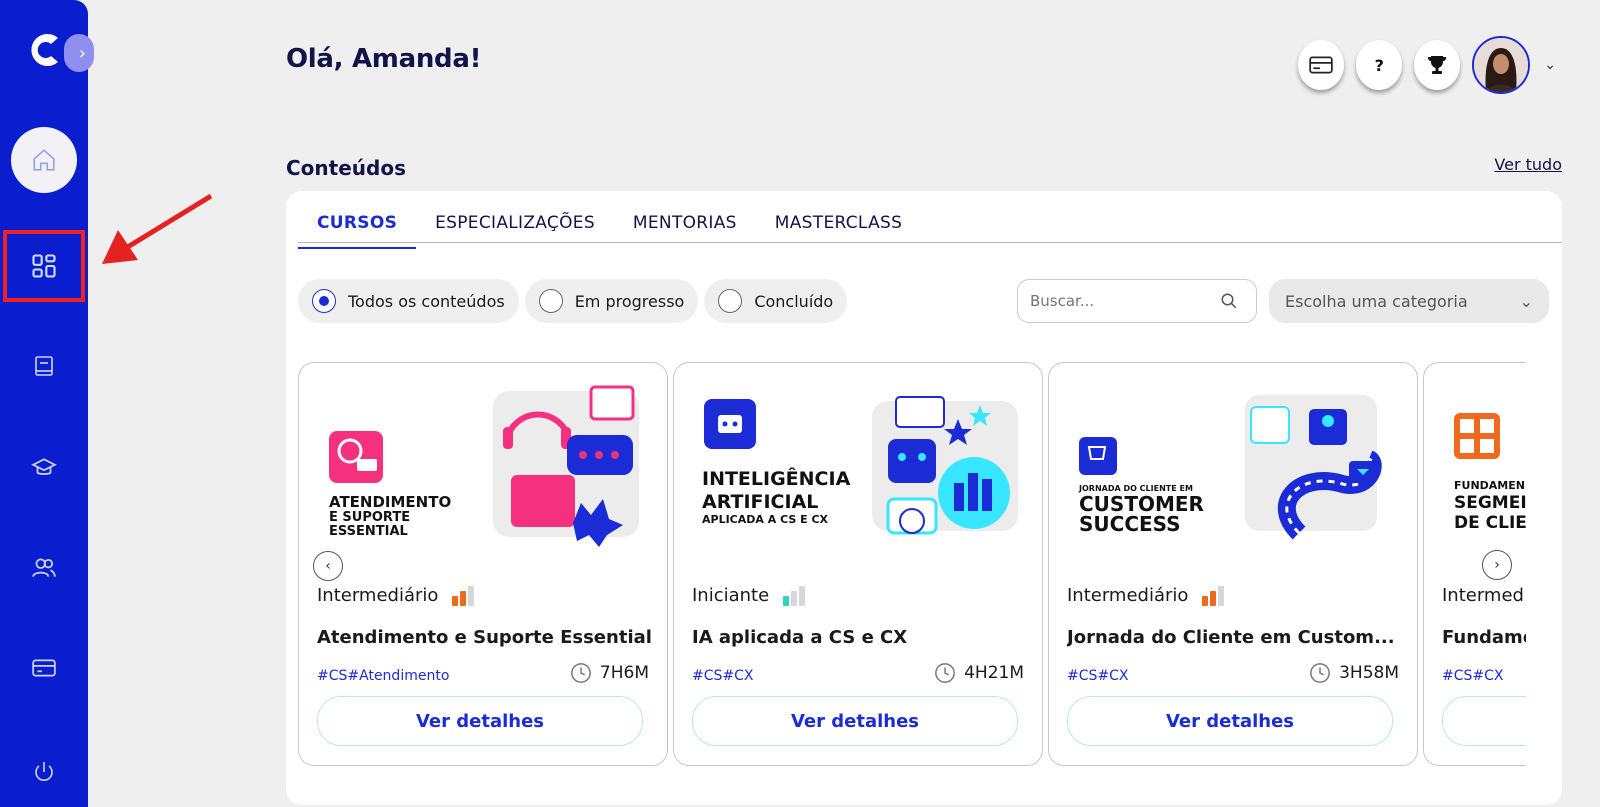  Describe the element at coordinates (408, 301) in the screenshot. I see `filter-all: Todos os conteúdos` at that location.